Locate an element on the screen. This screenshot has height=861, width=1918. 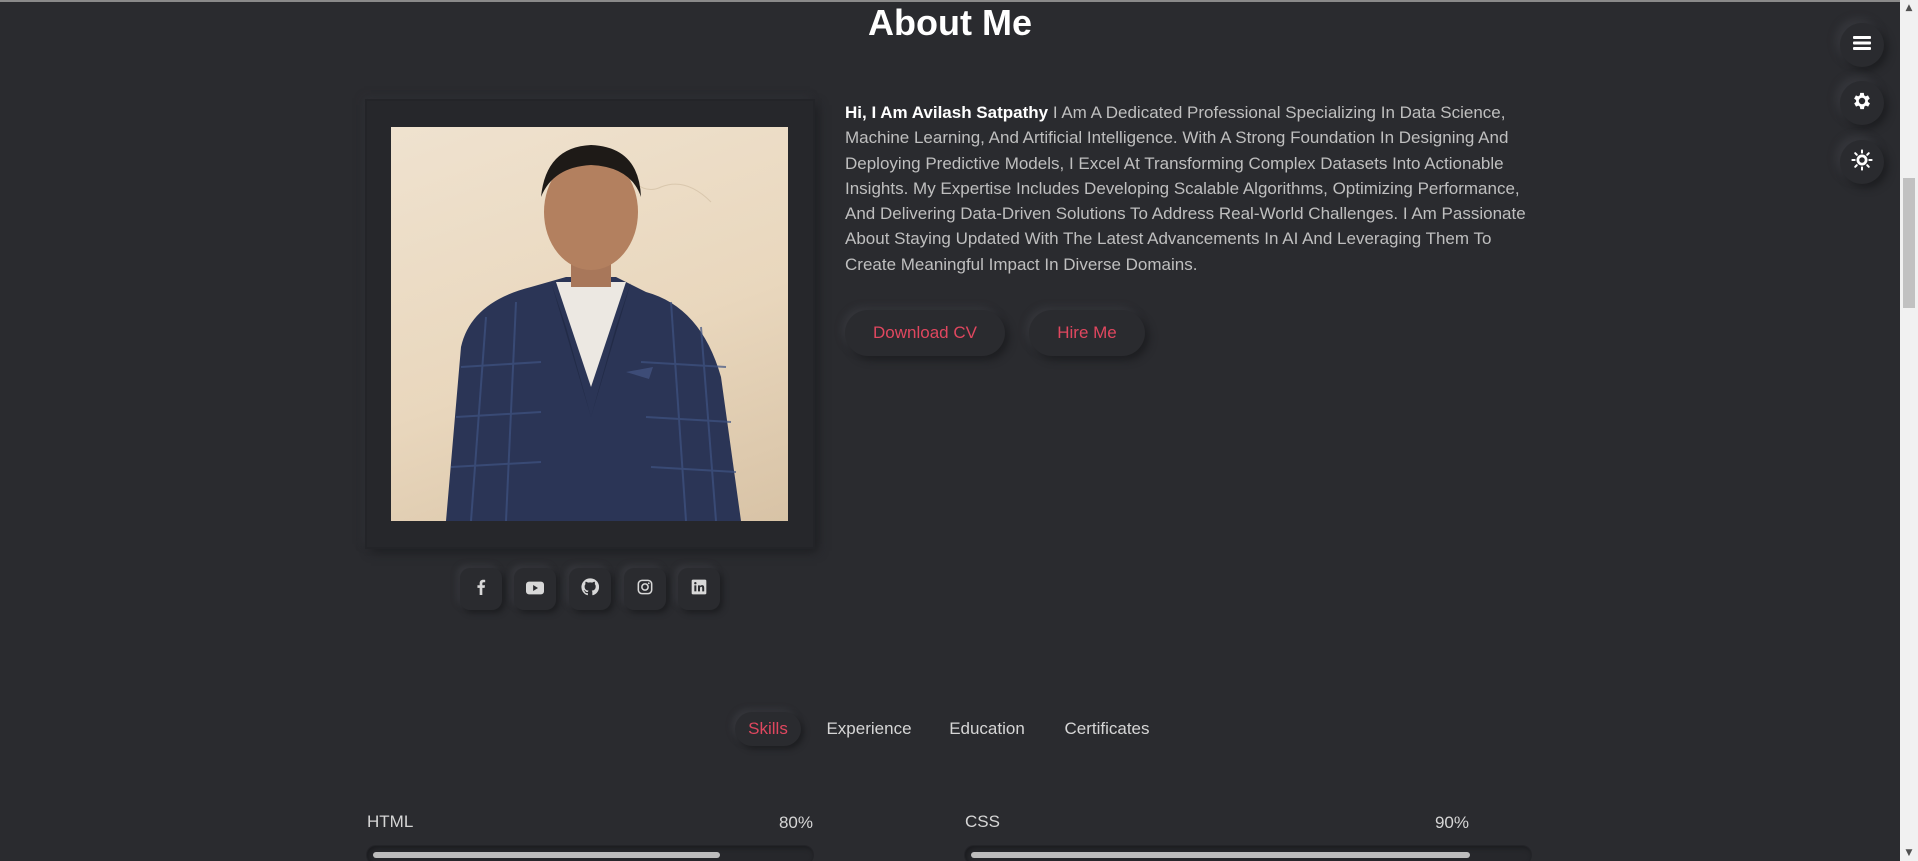
settings-button is located at coordinates (1862, 103).